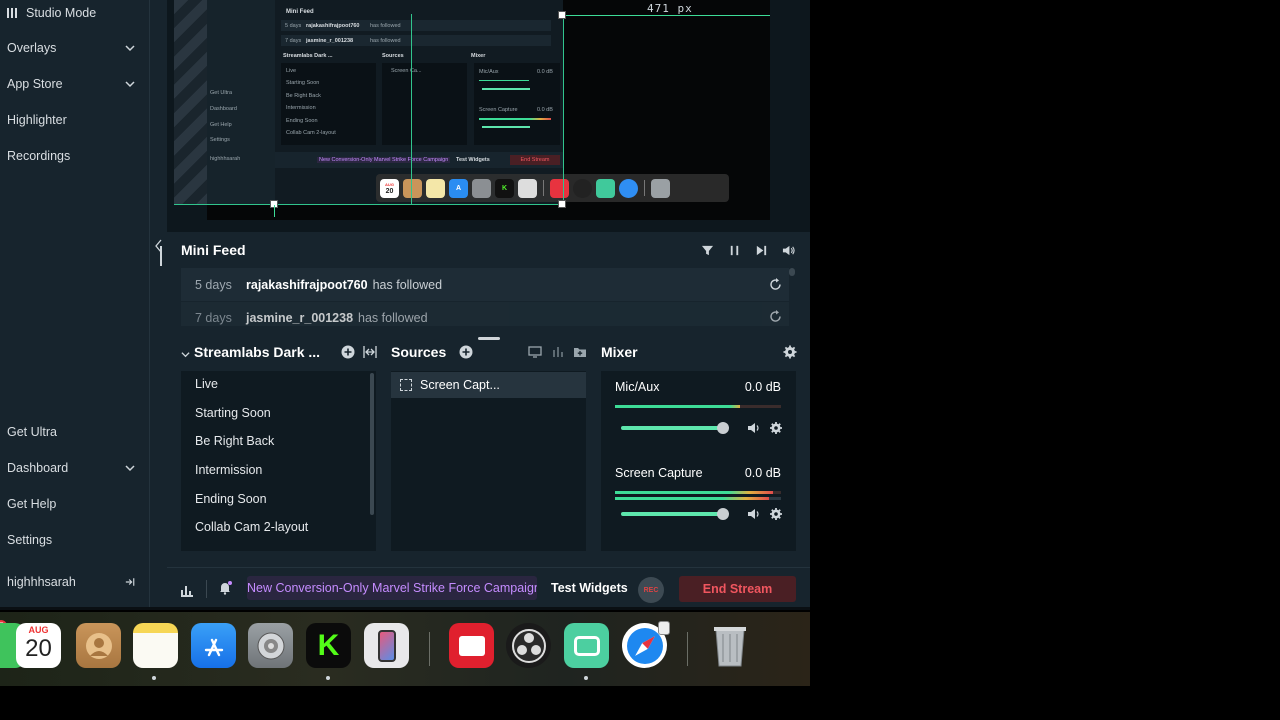 The width and height of the screenshot is (1280, 720). I want to click on nested-settings-icon, so click(481, 188).